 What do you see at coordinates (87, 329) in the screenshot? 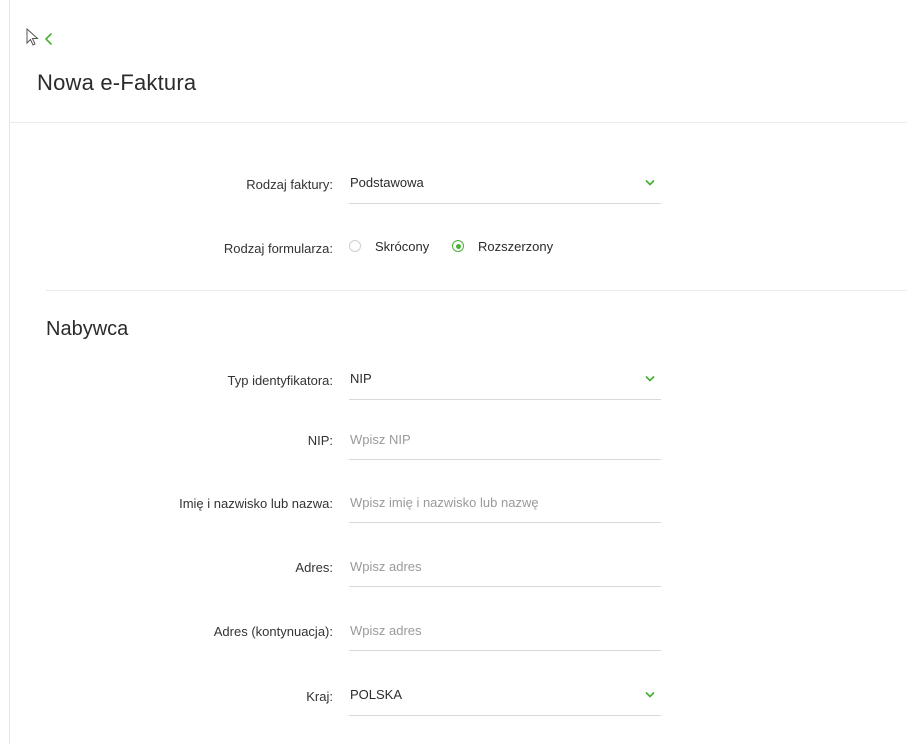
I see `buyer-section-title: Nabywca` at bounding box center [87, 329].